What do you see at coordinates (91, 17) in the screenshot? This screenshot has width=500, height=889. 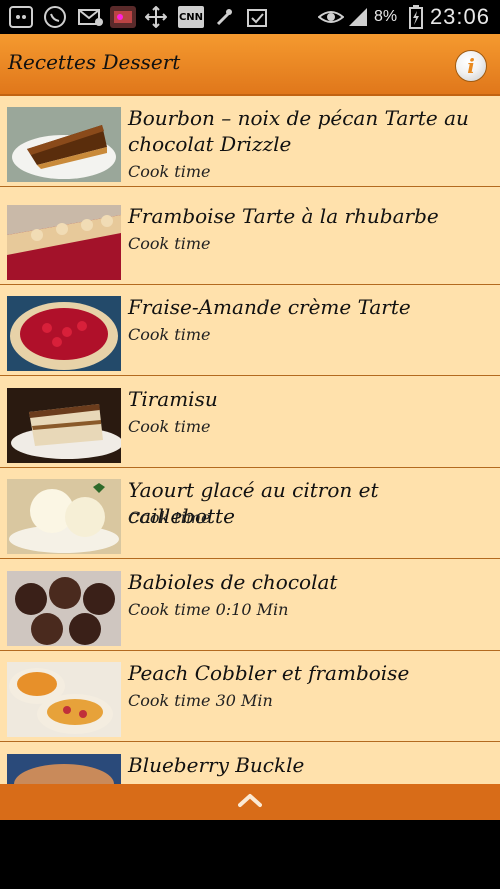 I see `sms-icon` at bounding box center [91, 17].